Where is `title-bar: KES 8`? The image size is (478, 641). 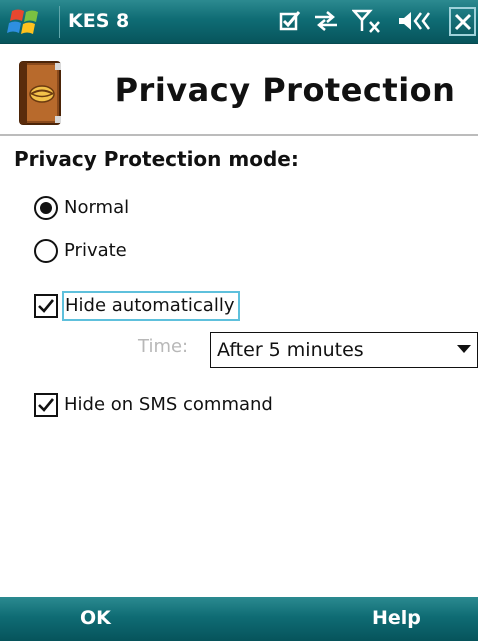
title-bar: KES 8 is located at coordinates (239, 22).